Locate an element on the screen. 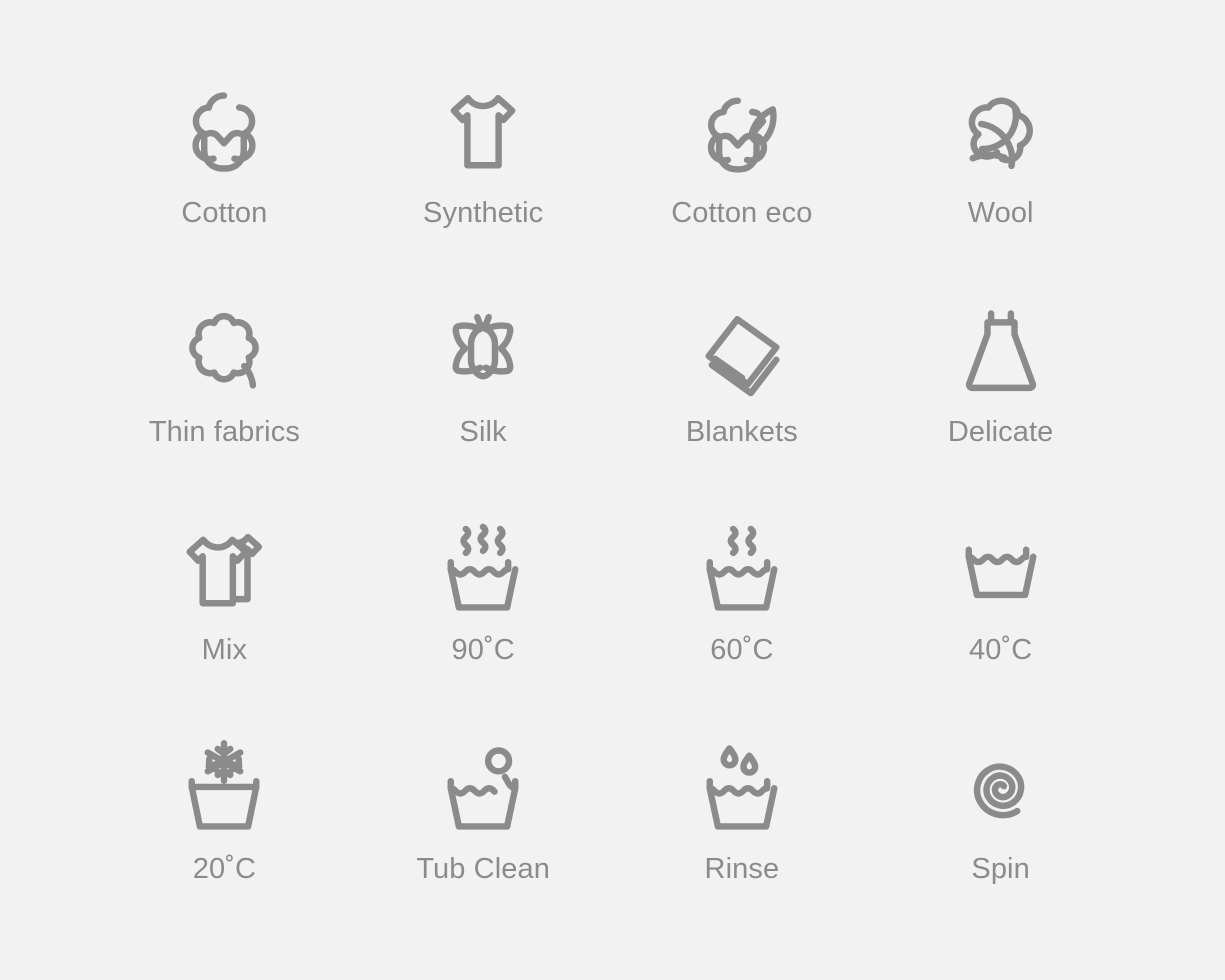 Image resolution: width=1225 pixels, height=980 pixels. wash-tub-icon is located at coordinates (1001, 570).